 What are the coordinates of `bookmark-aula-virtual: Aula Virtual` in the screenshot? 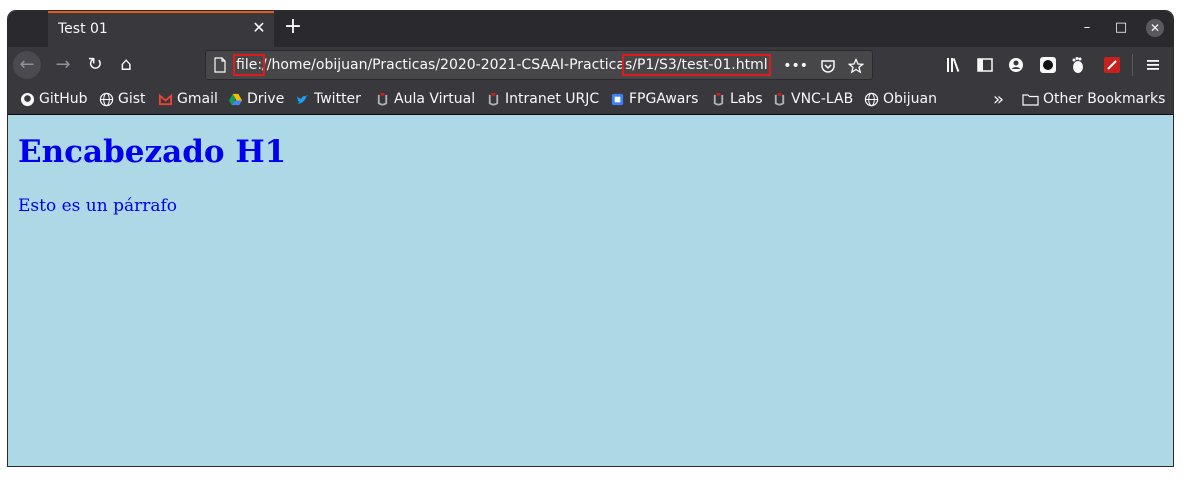 It's located at (425, 99).